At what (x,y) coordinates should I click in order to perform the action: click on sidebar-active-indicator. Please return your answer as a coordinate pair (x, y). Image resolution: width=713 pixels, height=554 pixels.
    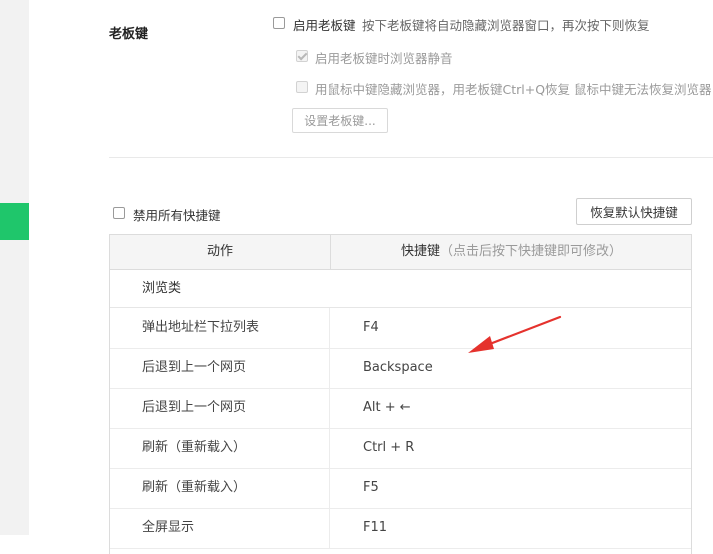
    Looking at the image, I should click on (14, 221).